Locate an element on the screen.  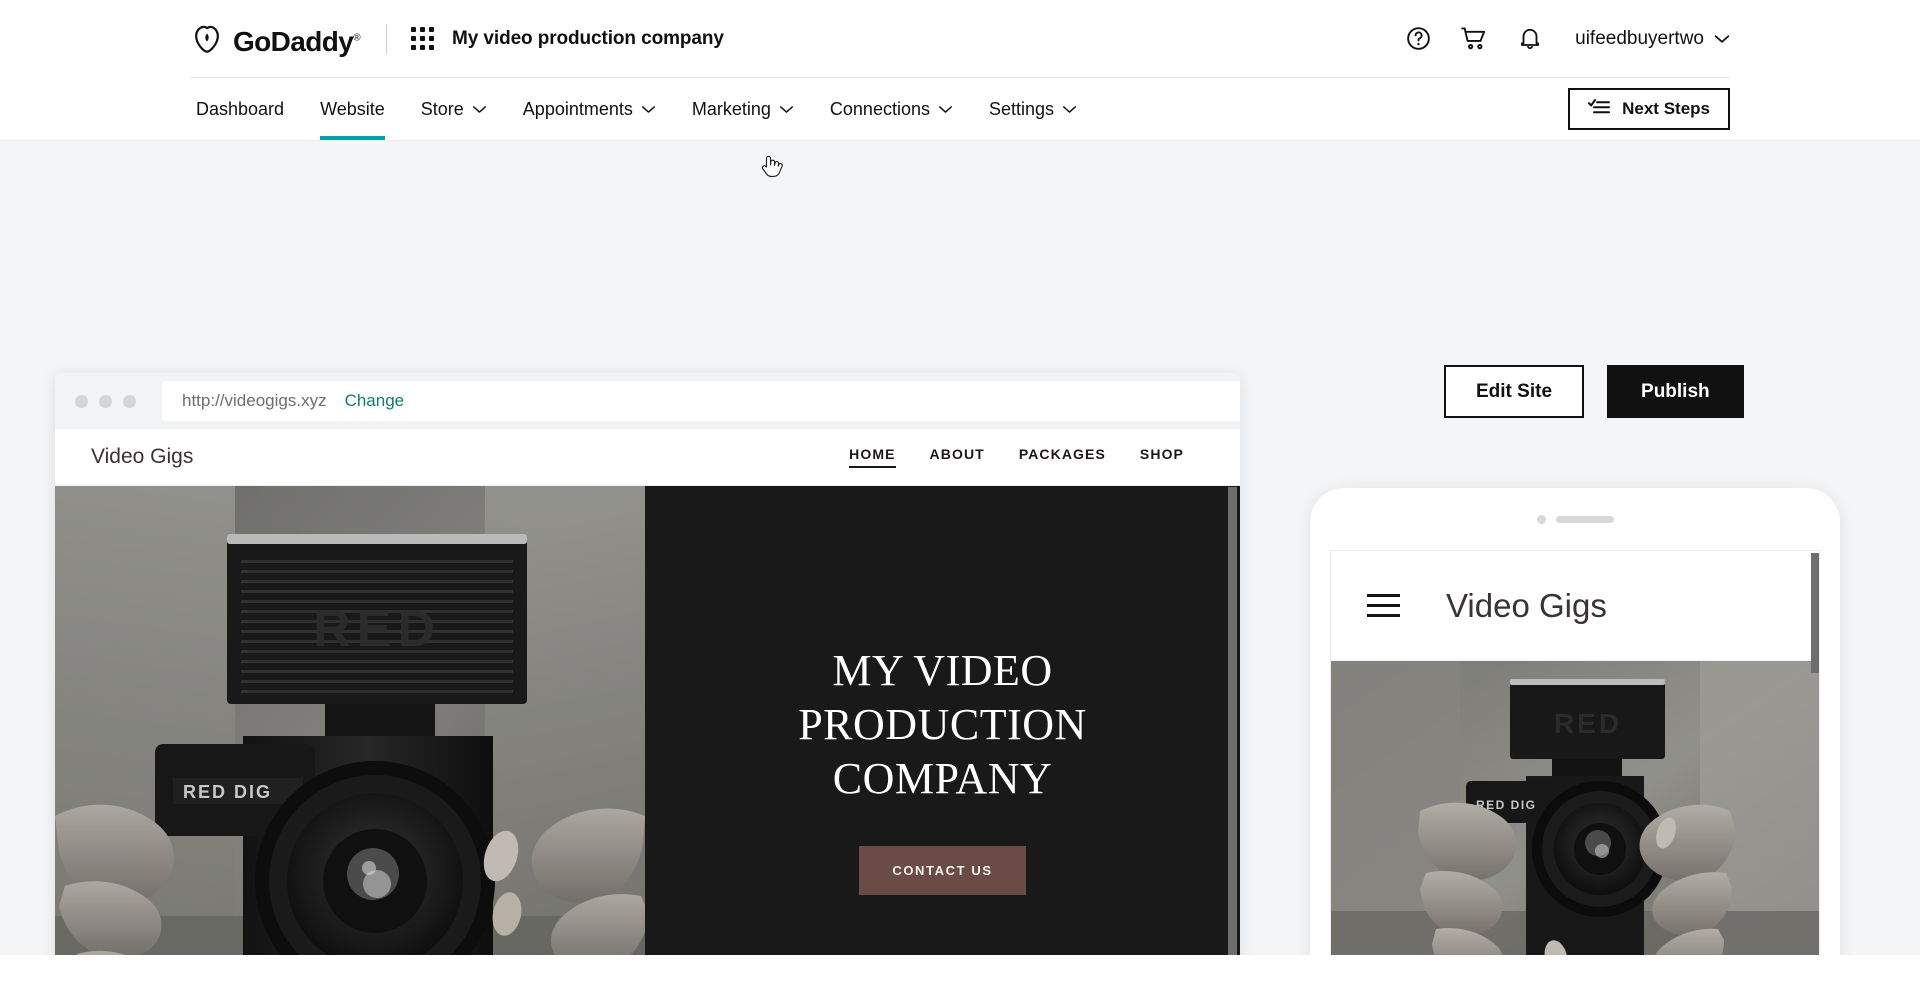
next-steps-button: Next Steps is located at coordinates (1649, 109).